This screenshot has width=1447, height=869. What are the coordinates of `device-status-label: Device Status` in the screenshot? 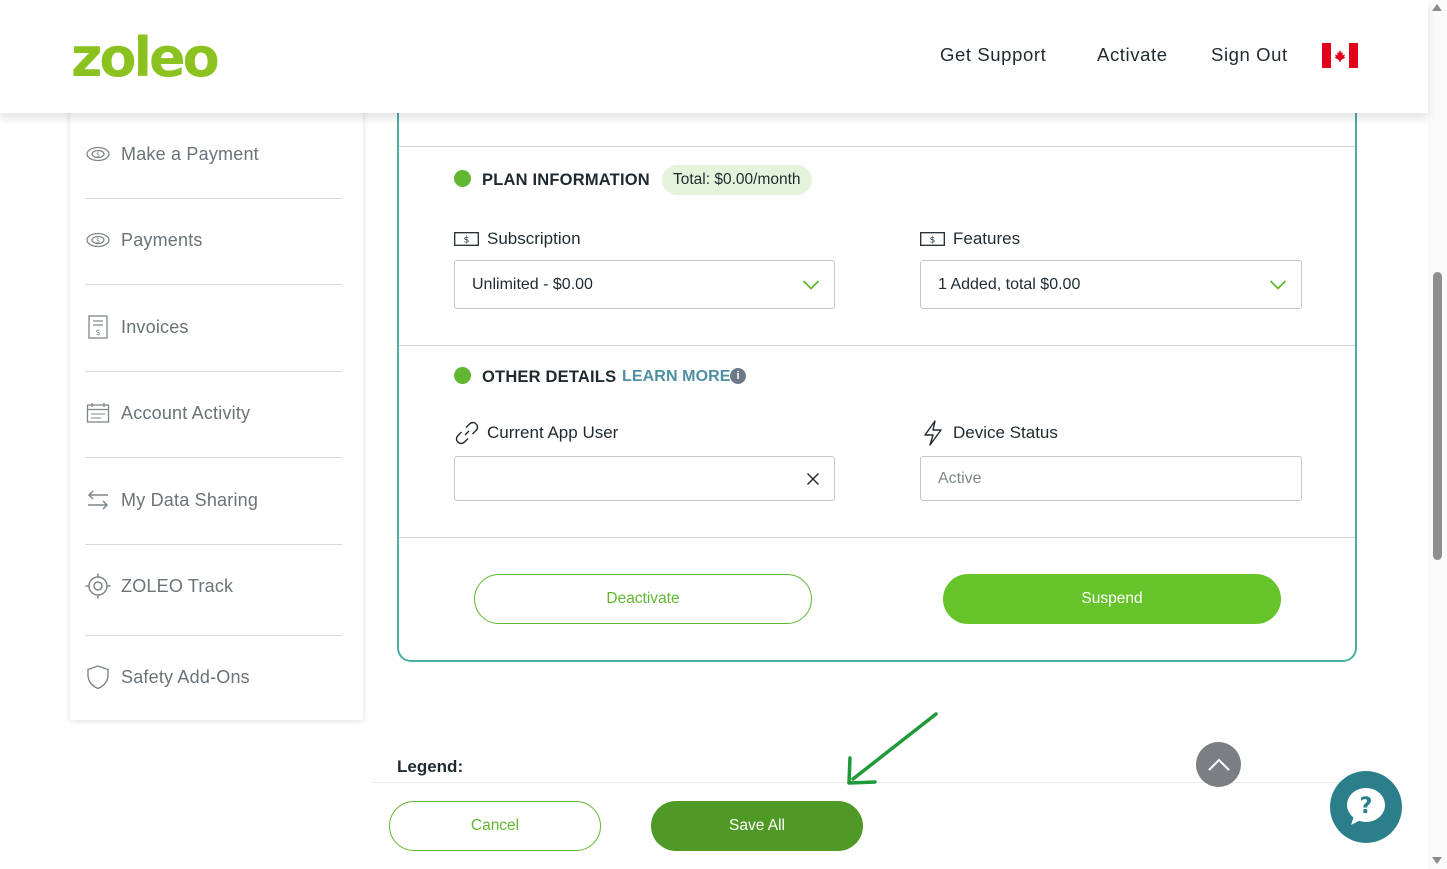 It's located at (989, 433).